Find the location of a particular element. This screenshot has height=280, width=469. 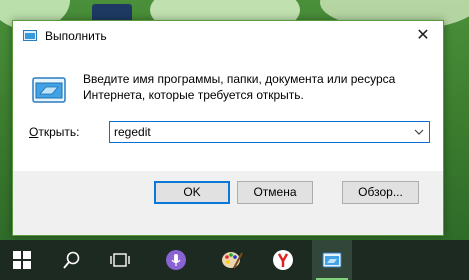

search-button is located at coordinates (72, 260).